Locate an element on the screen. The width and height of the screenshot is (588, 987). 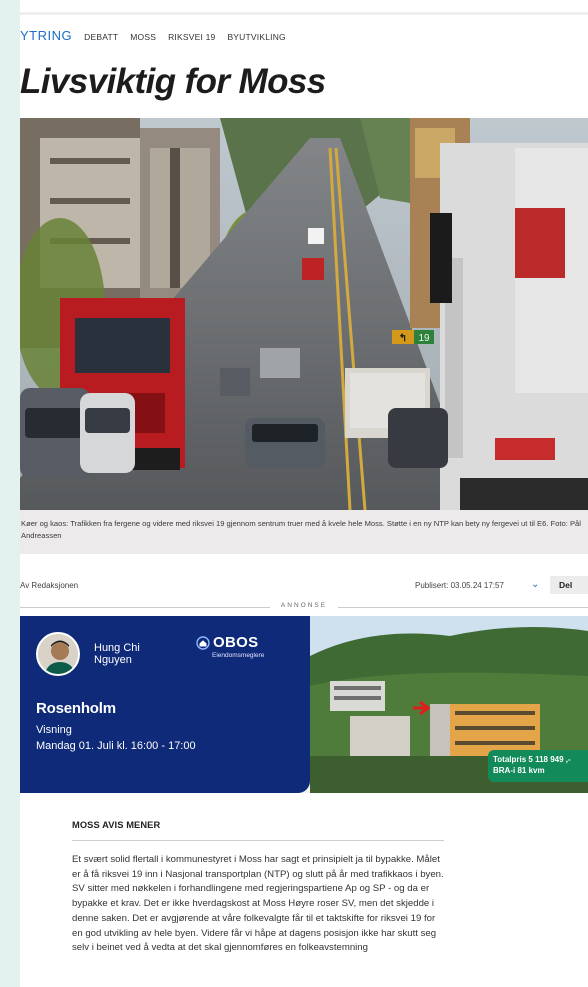
breadcrumb-section: YTRING is located at coordinates (46, 35).